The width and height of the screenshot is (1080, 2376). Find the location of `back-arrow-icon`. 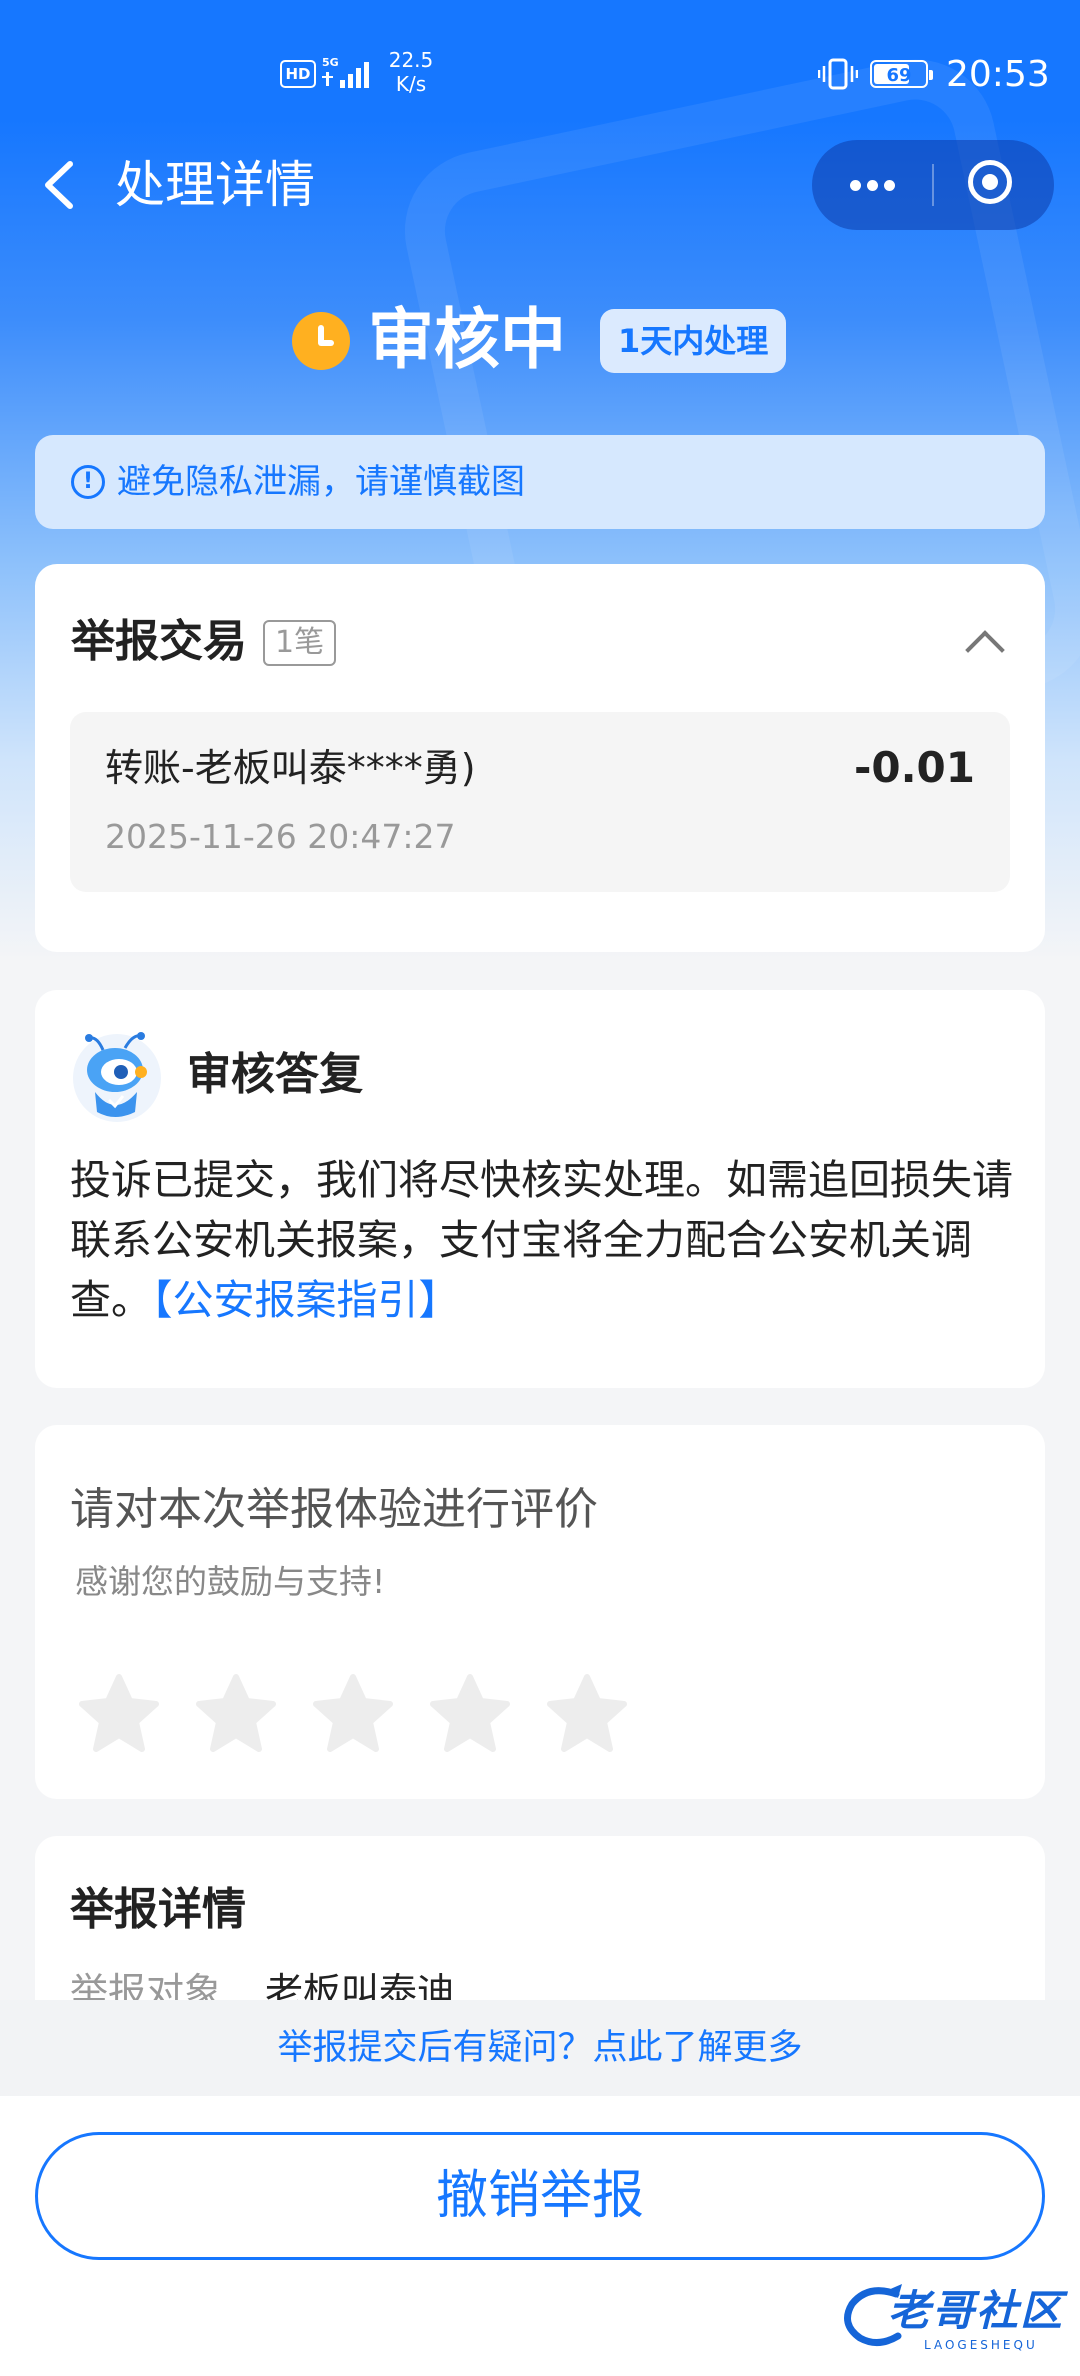

back-arrow-icon is located at coordinates (58, 185).